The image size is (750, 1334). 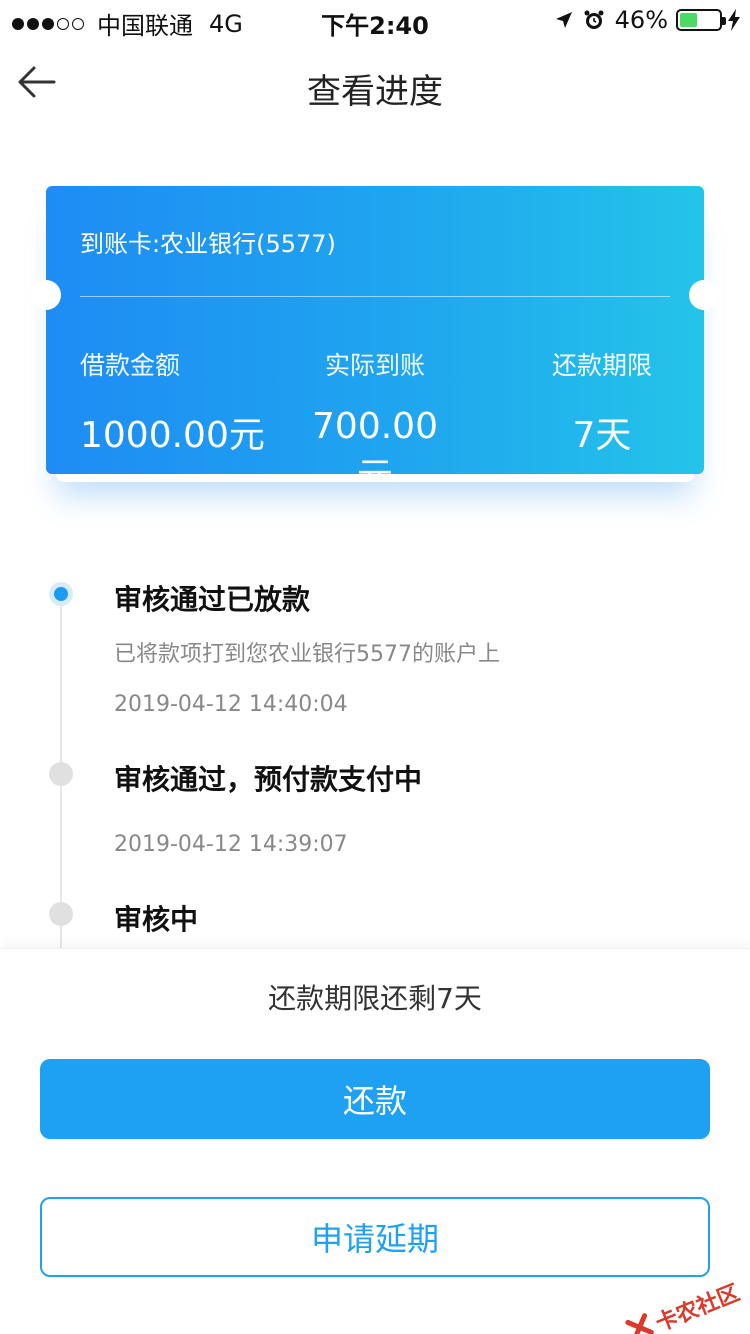 I want to click on battery-icon, so click(x=701, y=20).